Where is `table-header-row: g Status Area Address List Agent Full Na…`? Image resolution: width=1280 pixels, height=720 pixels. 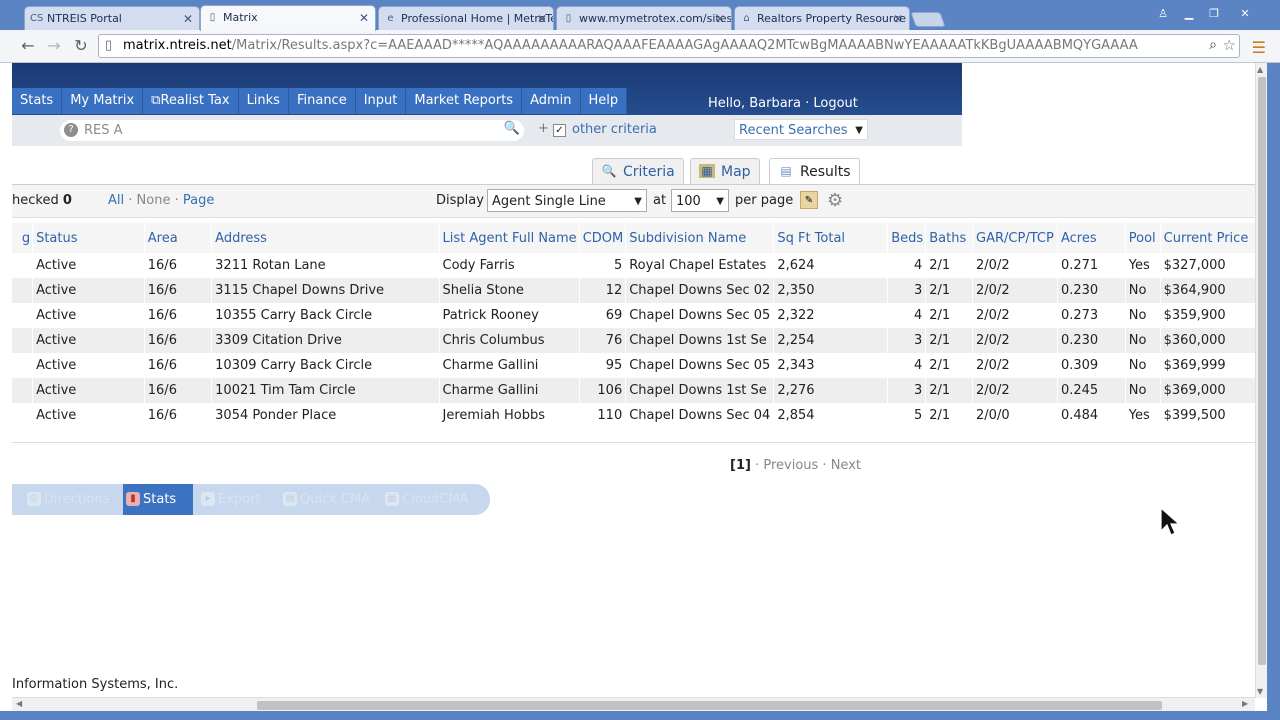 table-header-row: g Status Area Address List Agent Full Na… is located at coordinates (627, 238).